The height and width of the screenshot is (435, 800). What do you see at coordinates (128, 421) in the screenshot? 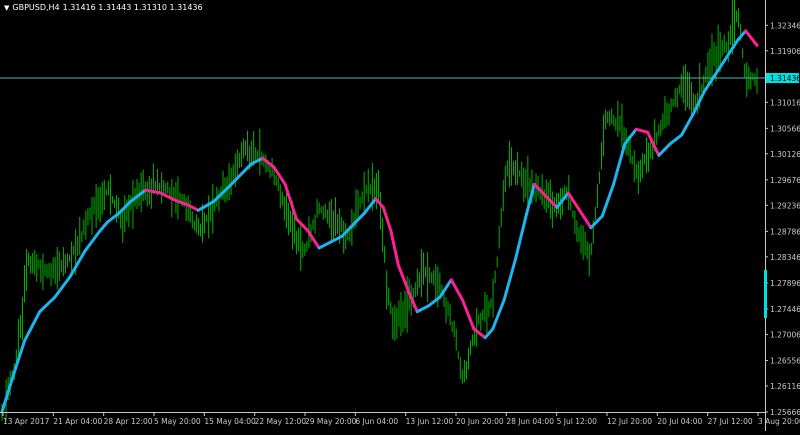
I see `x-tick-label: 28 Apr 12:00` at bounding box center [128, 421].